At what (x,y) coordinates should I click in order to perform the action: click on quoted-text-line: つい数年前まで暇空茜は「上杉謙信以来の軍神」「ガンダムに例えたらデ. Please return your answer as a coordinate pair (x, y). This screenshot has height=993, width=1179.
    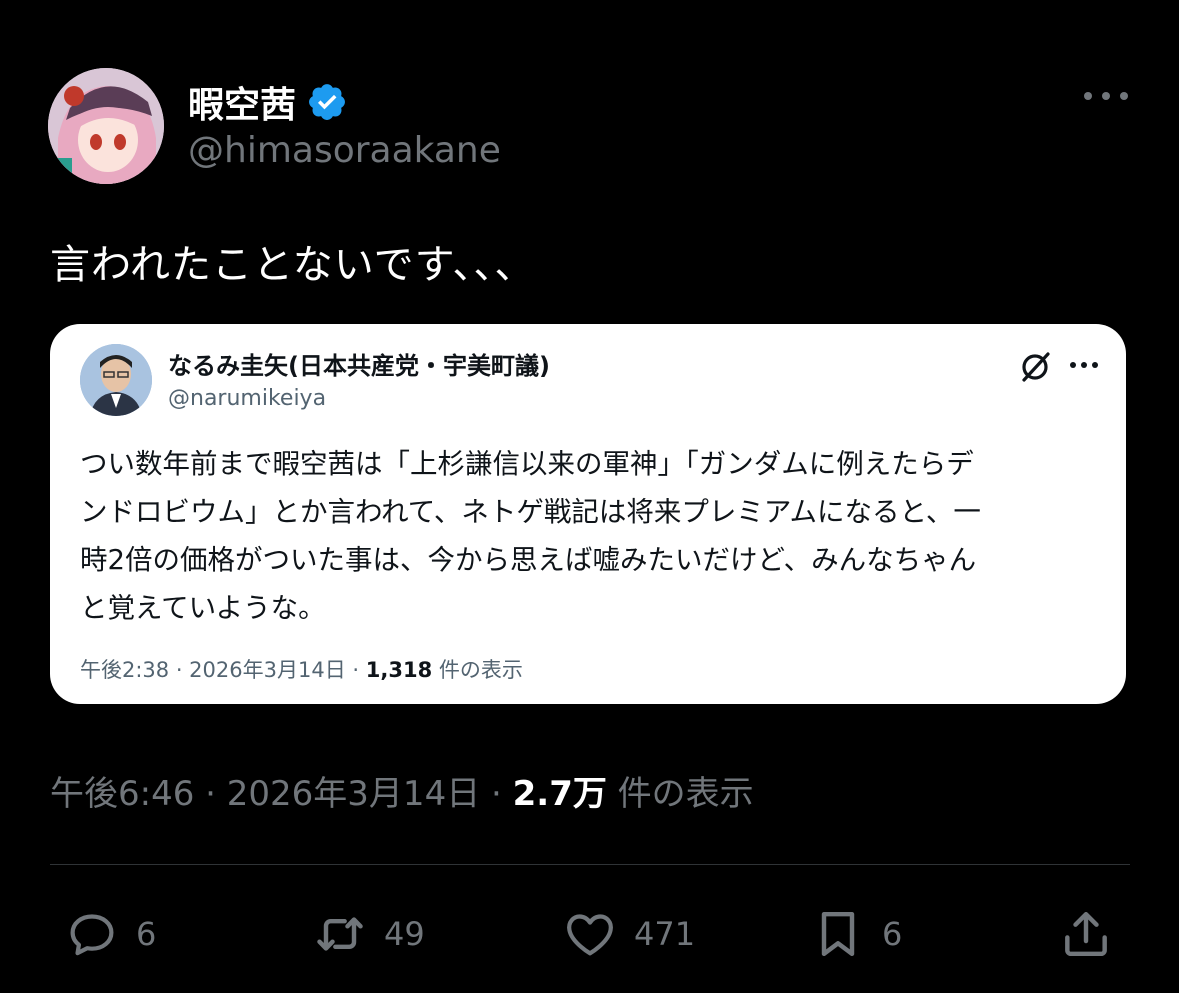
    Looking at the image, I should click on (527, 464).